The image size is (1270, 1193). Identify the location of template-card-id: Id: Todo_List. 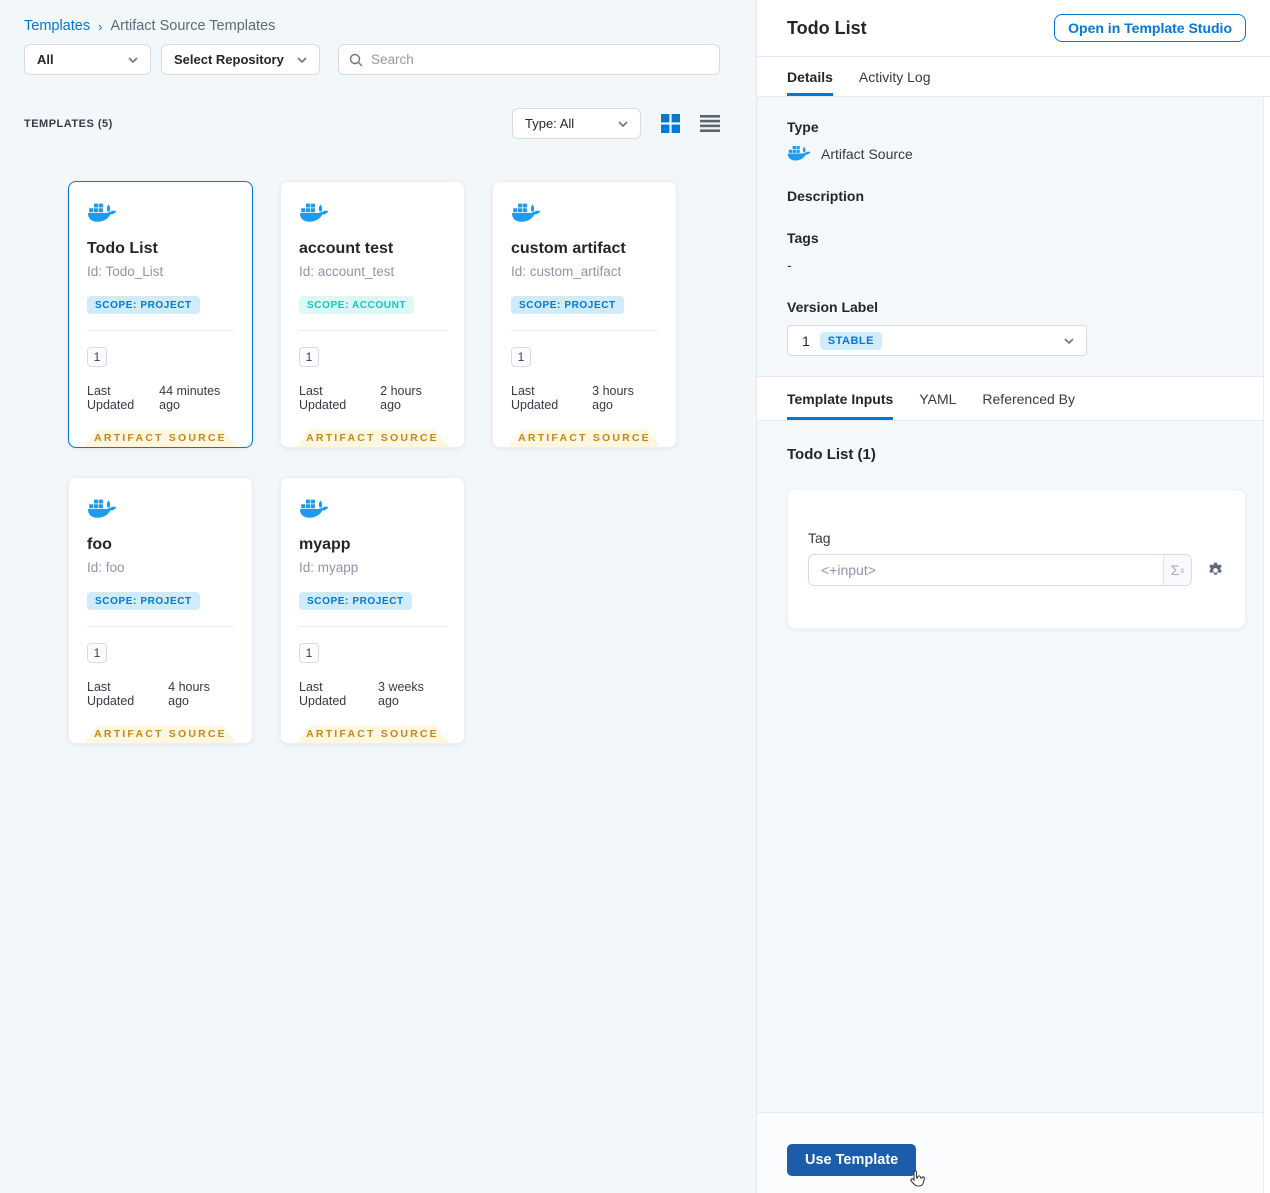
(125, 271).